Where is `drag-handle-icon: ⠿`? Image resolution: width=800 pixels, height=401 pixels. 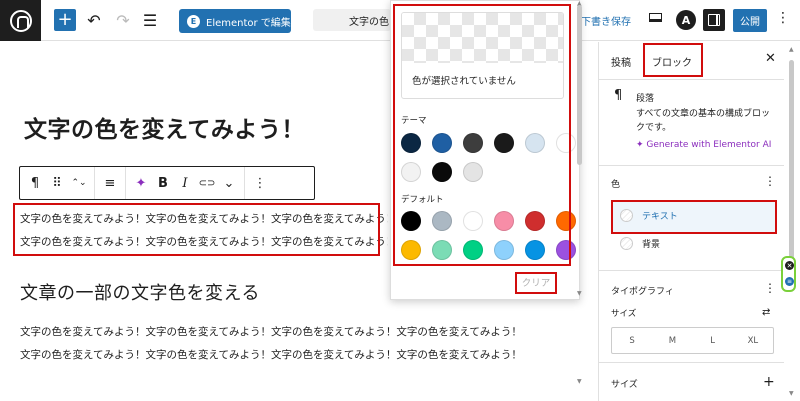 drag-handle-icon: ⠿ is located at coordinates (57, 183).